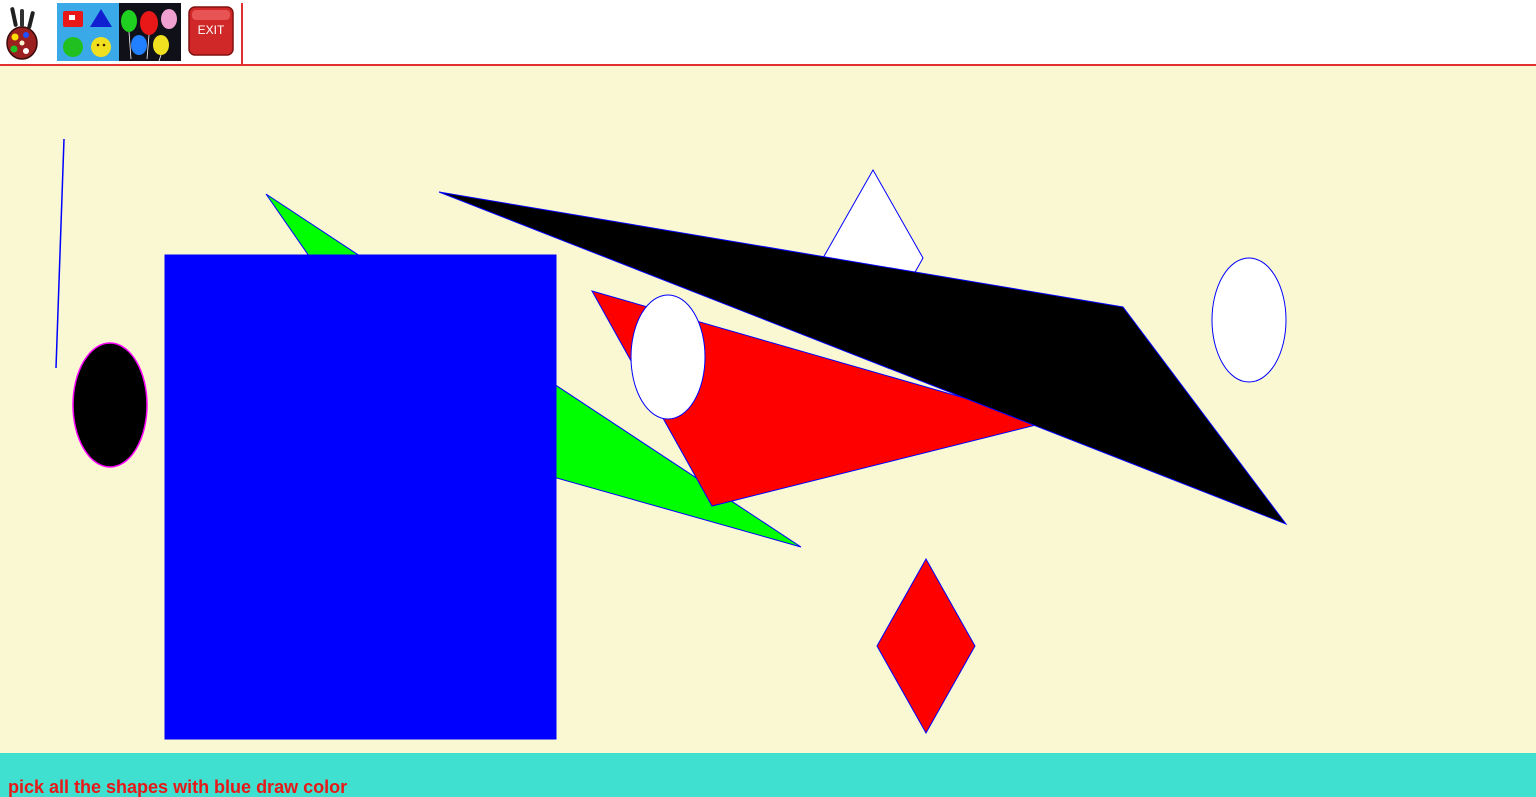  I want to click on shapes-icon, so click(88, 32).